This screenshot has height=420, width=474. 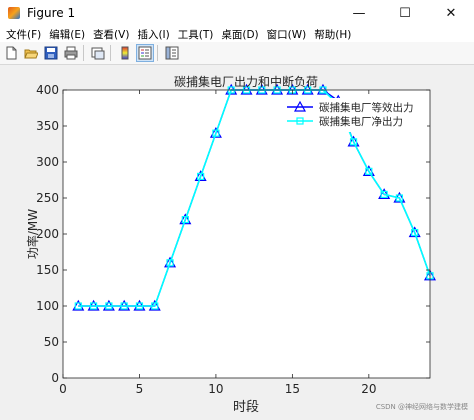 I want to click on y-tick-label: 0, so click(x=55, y=378).